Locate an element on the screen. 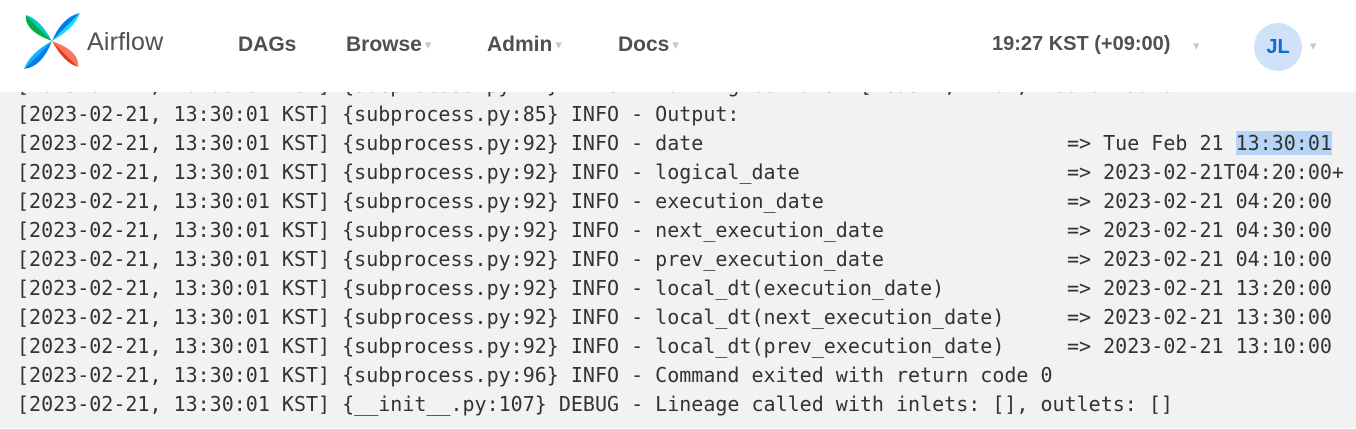 Image resolution: width=1356 pixels, height=429 pixels. log-value: => 2023-02-21T04:20:00+ is located at coordinates (1205, 172).